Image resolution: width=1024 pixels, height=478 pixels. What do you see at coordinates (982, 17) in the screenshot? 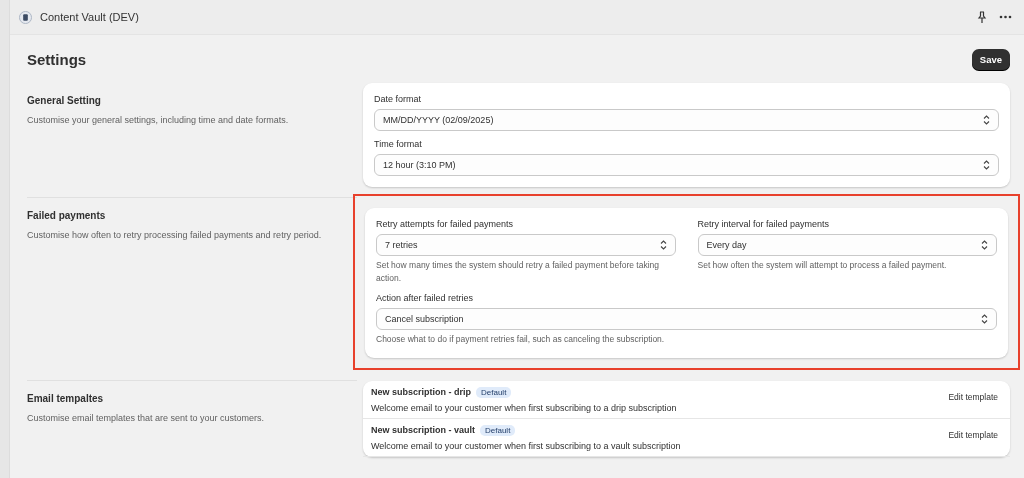
I see `pin-icon` at bounding box center [982, 17].